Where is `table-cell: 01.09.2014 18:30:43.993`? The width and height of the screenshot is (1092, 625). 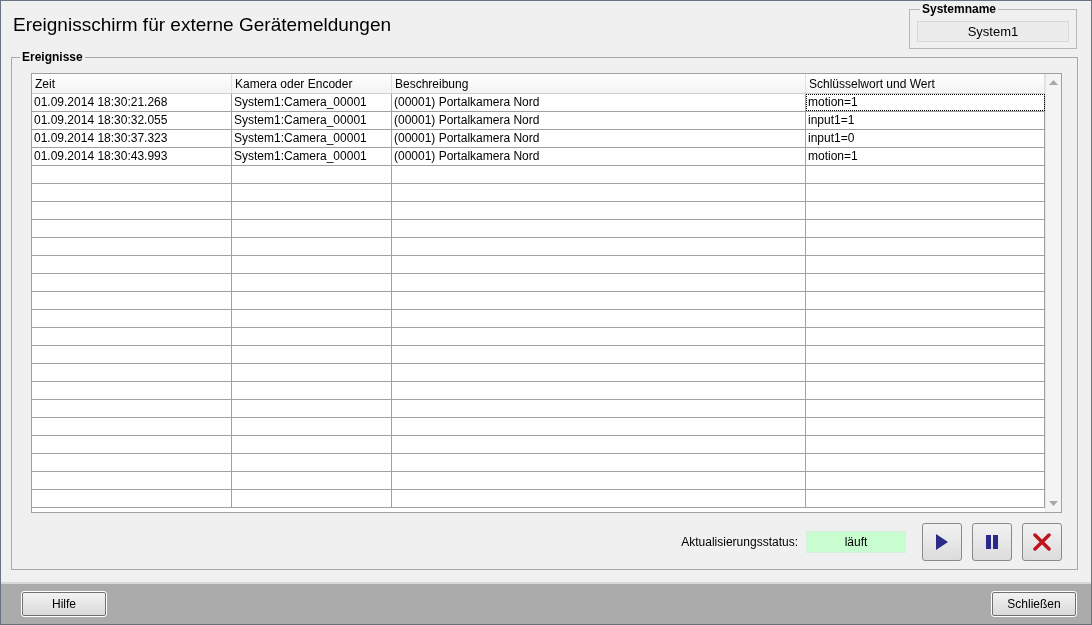
table-cell: 01.09.2014 18:30:43.993 is located at coordinates (132, 156).